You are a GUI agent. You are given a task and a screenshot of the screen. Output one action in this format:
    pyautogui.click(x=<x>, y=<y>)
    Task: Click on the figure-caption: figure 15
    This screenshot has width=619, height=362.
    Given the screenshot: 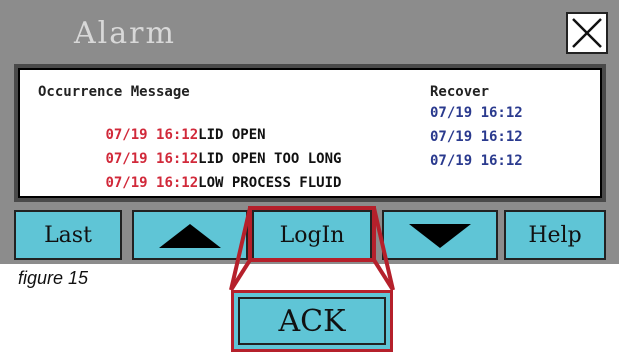 What is the action you would take?
    pyautogui.click(x=53, y=278)
    